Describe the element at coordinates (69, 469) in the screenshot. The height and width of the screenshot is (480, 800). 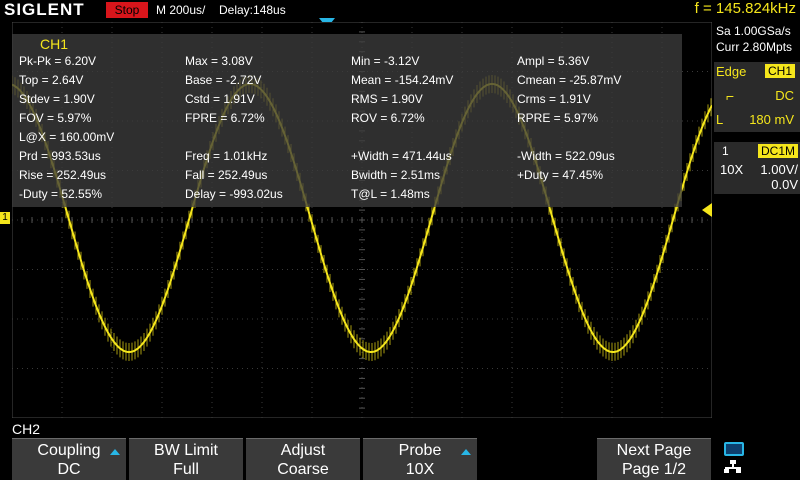
I see `coupling-button-value: DC` at that location.